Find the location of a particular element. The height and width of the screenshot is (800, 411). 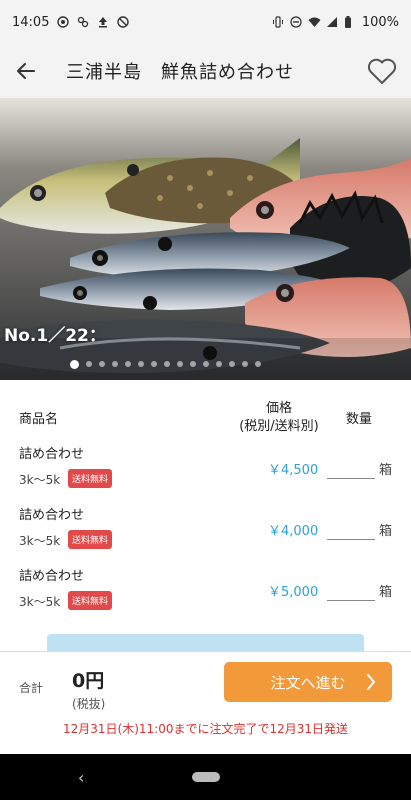

system-home-pill is located at coordinates (206, 777).